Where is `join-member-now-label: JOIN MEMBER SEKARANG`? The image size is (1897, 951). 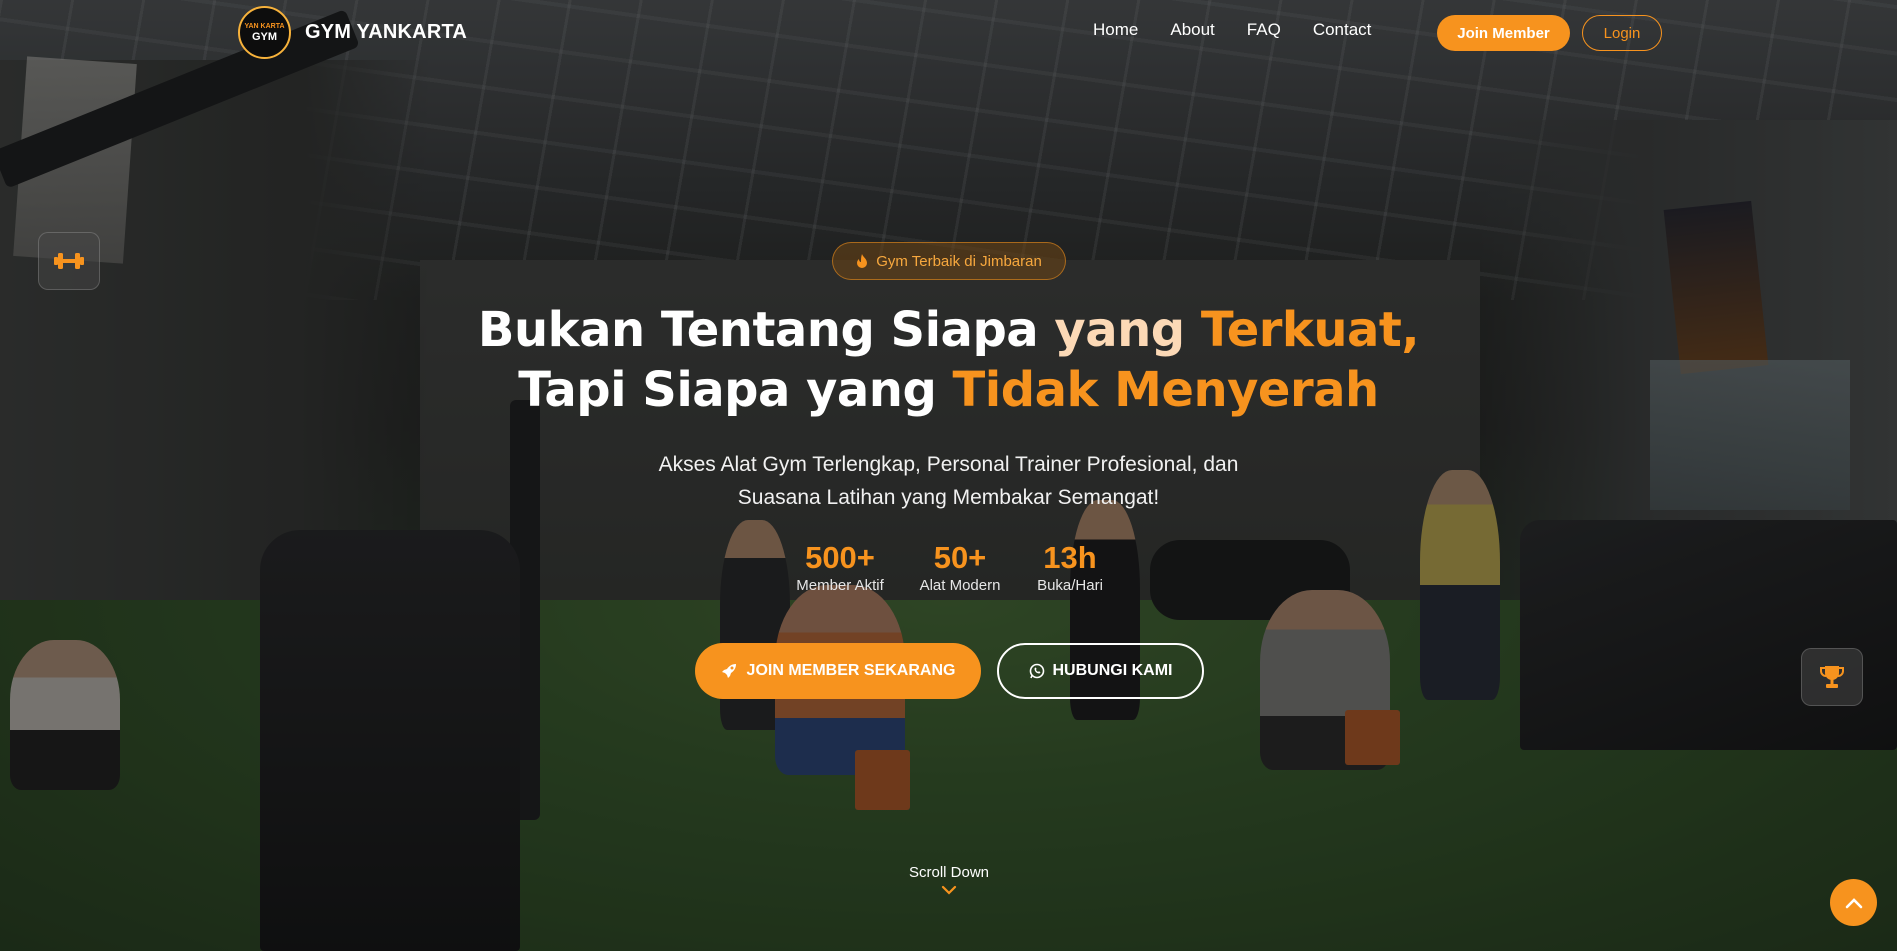
join-member-now-label: JOIN MEMBER SEKARANG is located at coordinates (851, 670).